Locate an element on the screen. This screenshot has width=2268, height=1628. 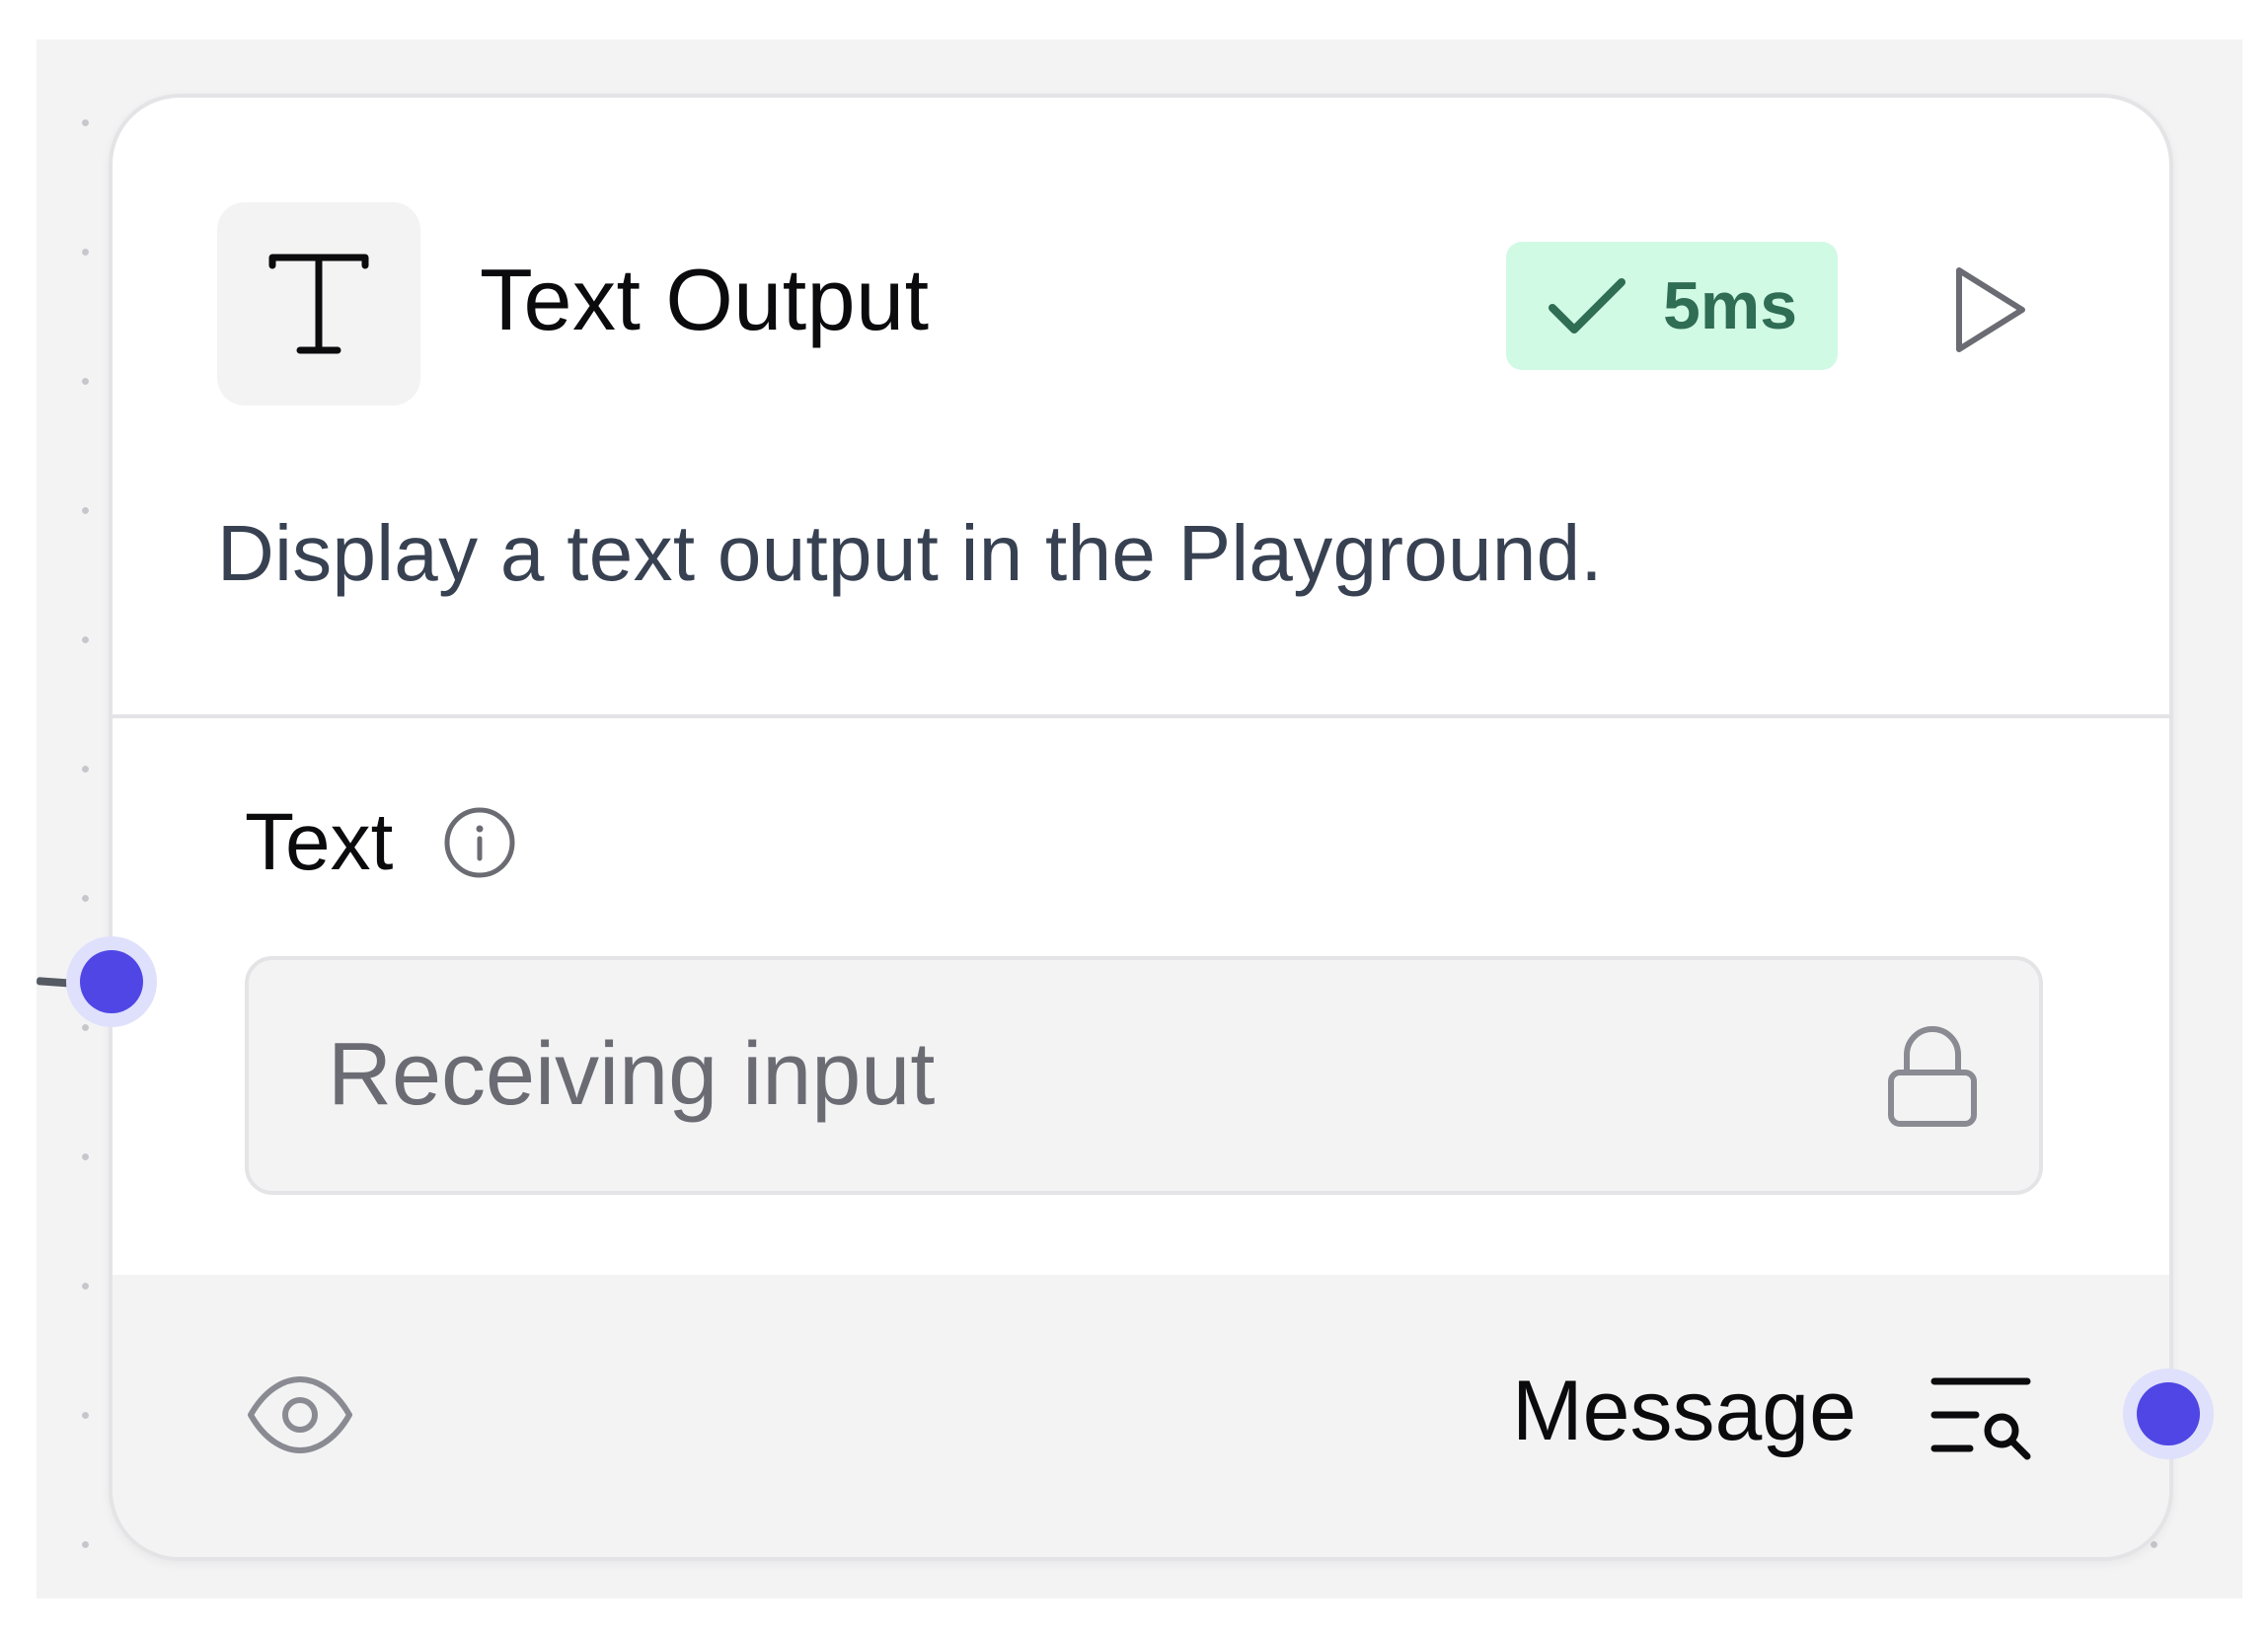
inspect-output-icon is located at coordinates (1983, 1416).